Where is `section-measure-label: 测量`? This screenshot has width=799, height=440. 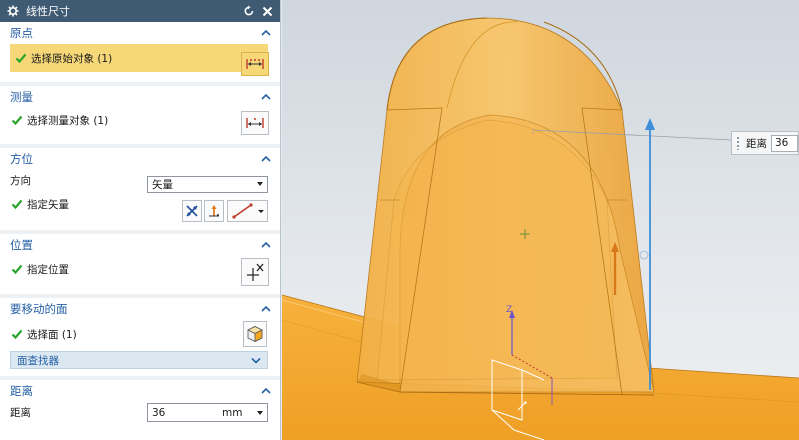
section-measure-label: 测量 is located at coordinates (21, 96).